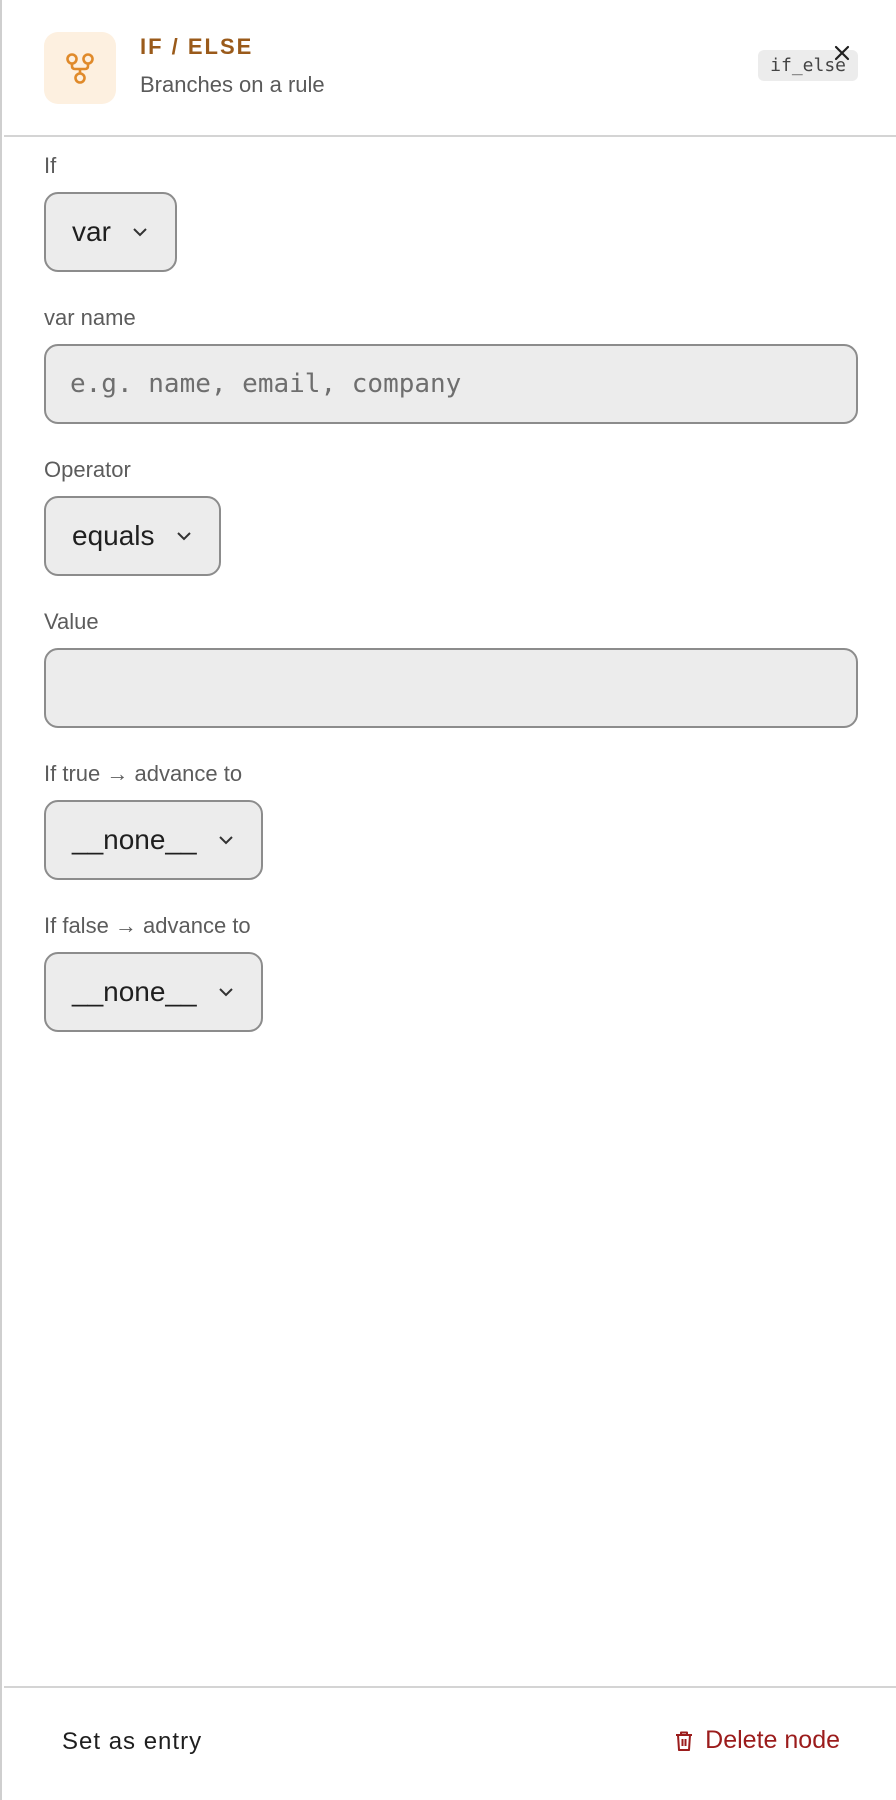 This screenshot has width=896, height=1800. I want to click on operator-select: equals, so click(132, 536).